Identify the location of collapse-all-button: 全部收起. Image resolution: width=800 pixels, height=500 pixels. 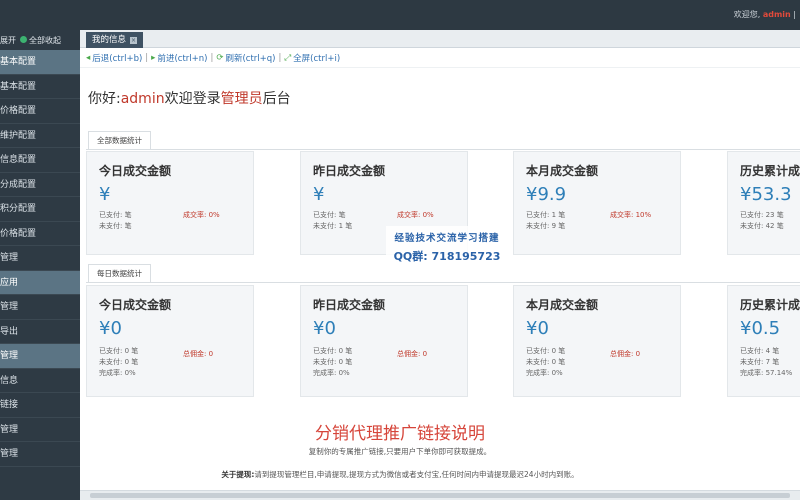
(40, 40).